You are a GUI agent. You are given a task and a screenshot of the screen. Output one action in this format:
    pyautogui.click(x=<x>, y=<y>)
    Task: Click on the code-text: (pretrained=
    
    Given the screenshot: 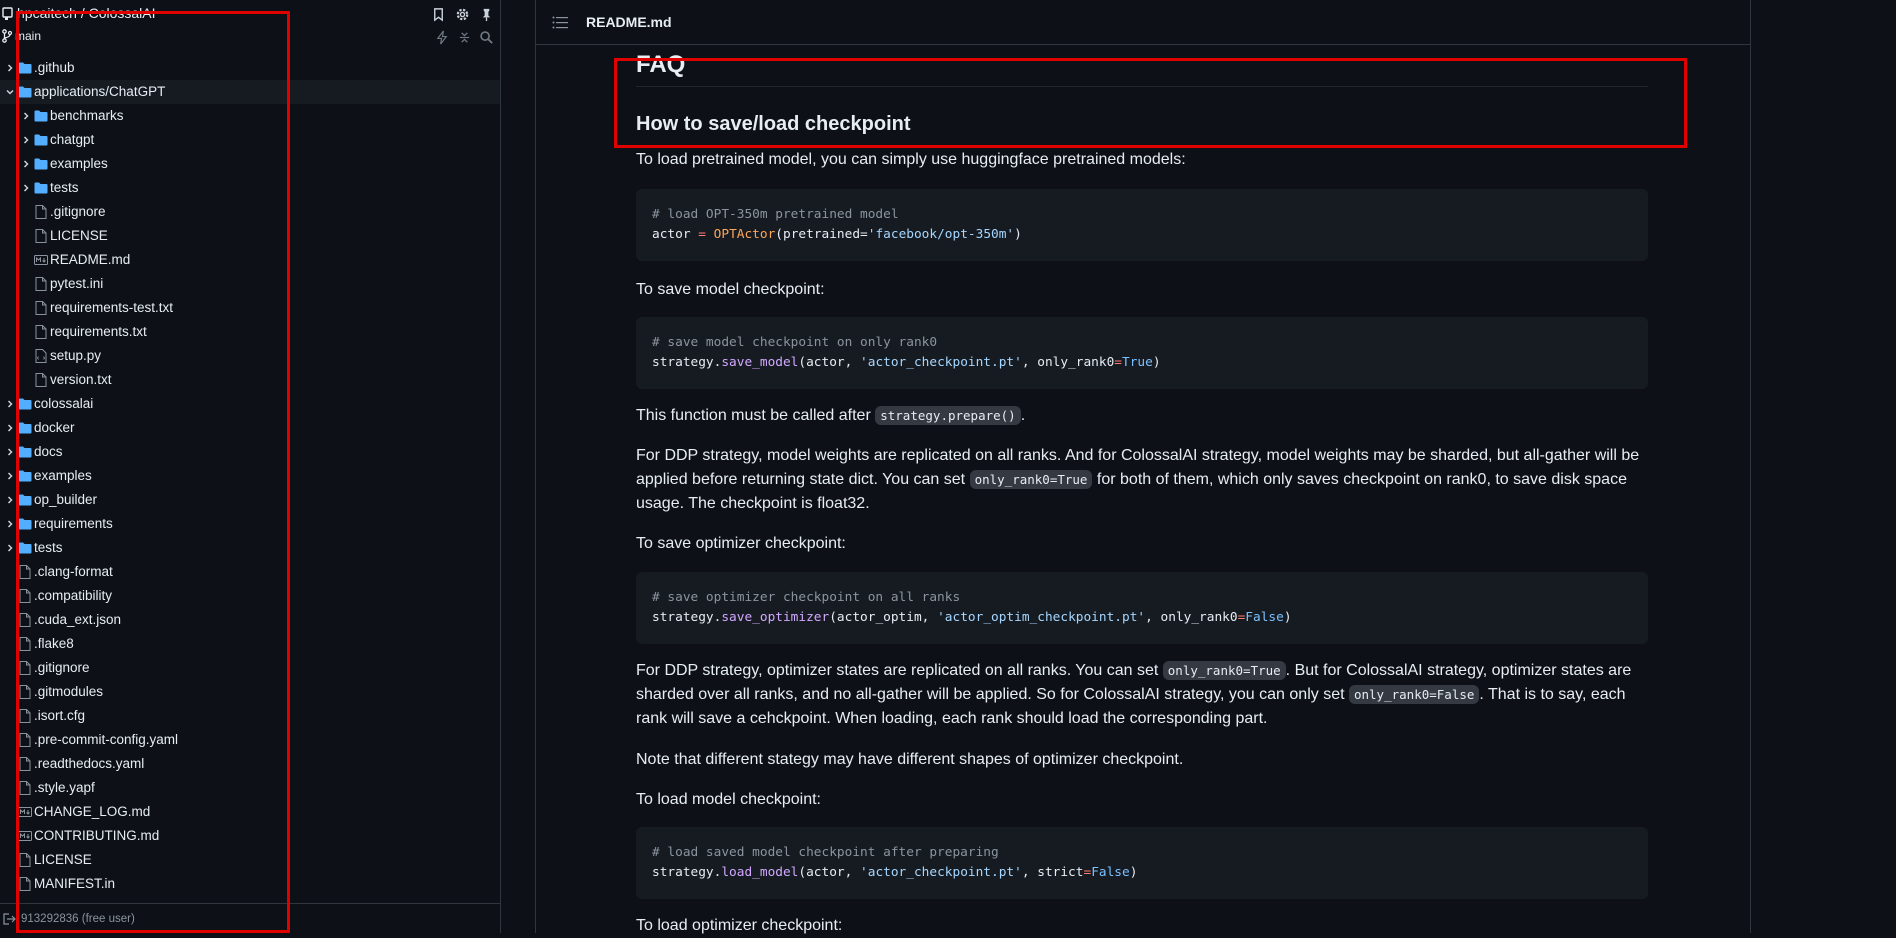 What is the action you would take?
    pyautogui.click(x=821, y=234)
    